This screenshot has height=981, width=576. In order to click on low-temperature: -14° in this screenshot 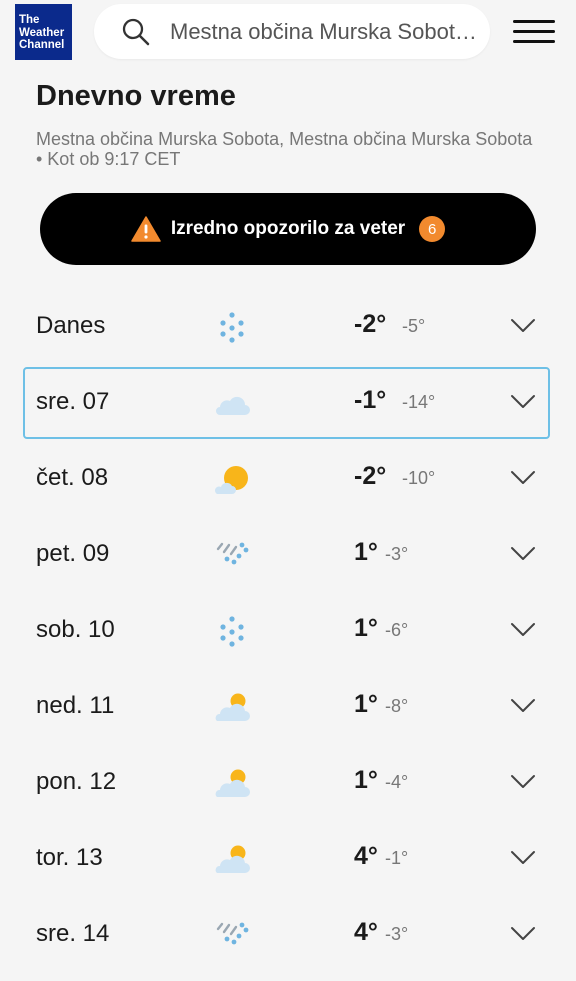, I will do `click(419, 402)`.